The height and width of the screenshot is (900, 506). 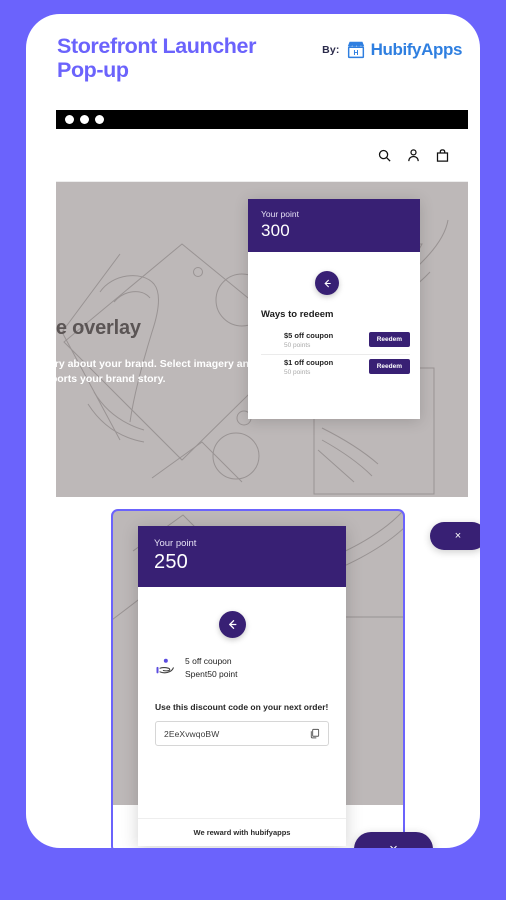 What do you see at coordinates (416, 49) in the screenshot?
I see `brand-name: HubifyApps` at bounding box center [416, 49].